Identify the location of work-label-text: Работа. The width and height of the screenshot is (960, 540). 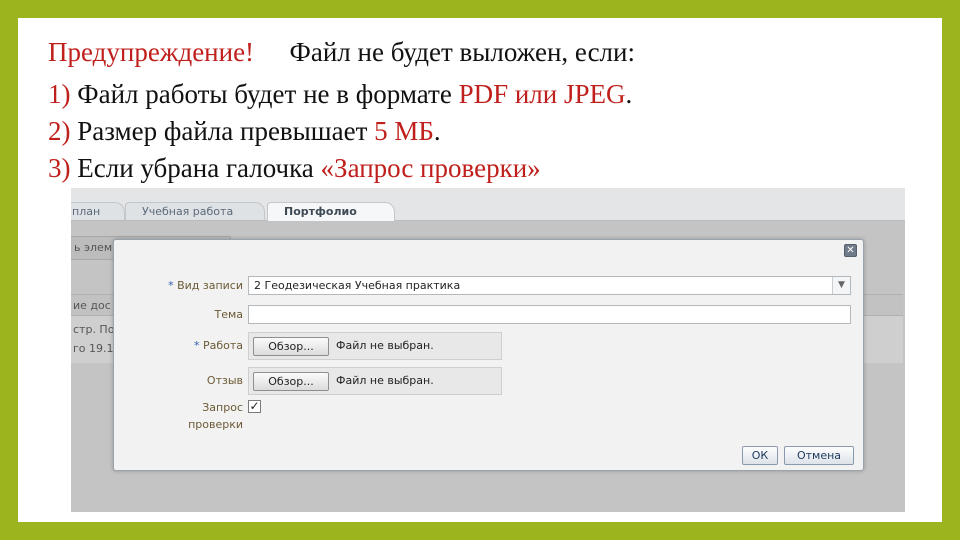
(222, 345).